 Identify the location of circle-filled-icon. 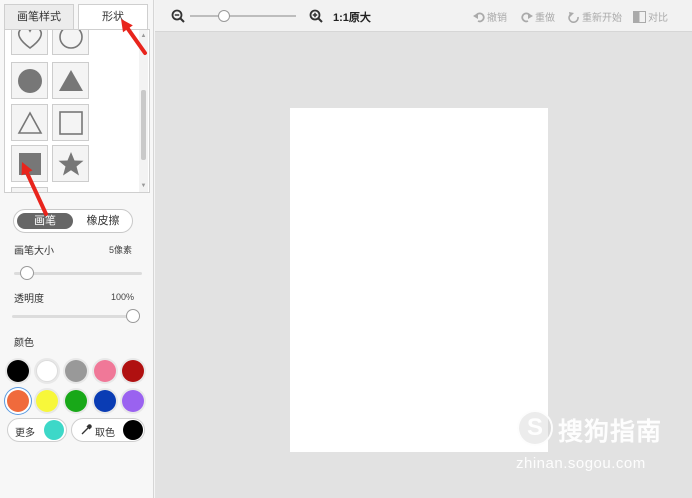
(29, 80).